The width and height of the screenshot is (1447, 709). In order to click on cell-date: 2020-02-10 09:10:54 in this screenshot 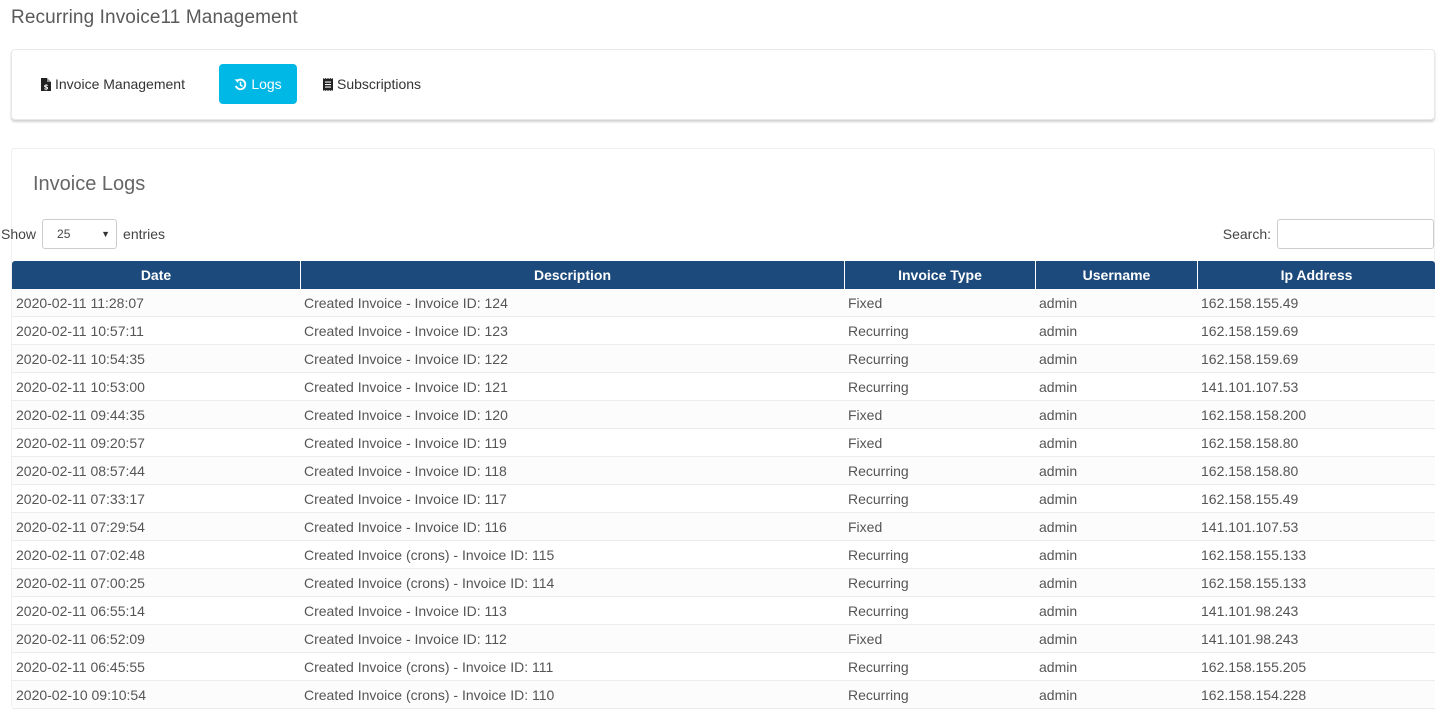, I will do `click(156, 695)`.